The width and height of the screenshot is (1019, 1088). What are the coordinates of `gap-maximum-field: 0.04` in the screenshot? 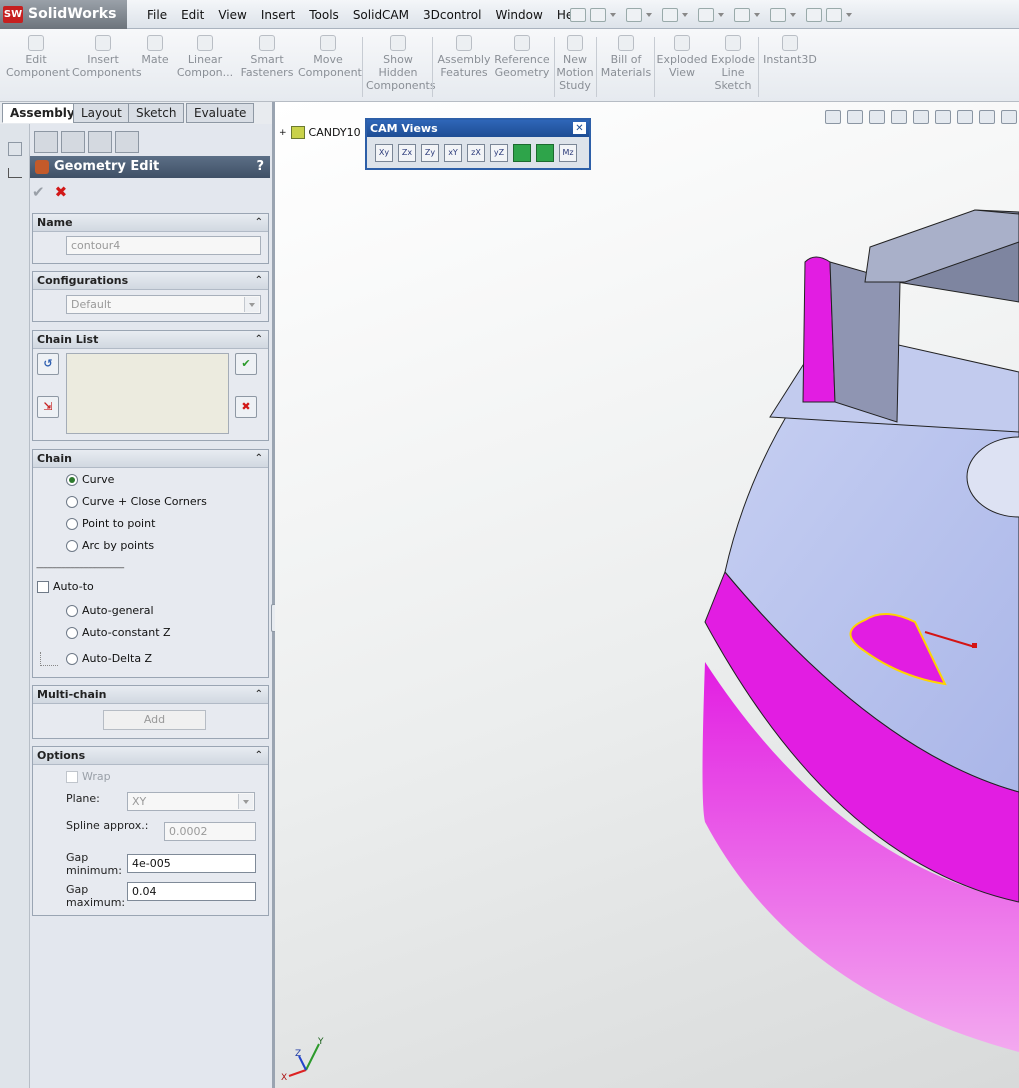 It's located at (191, 891).